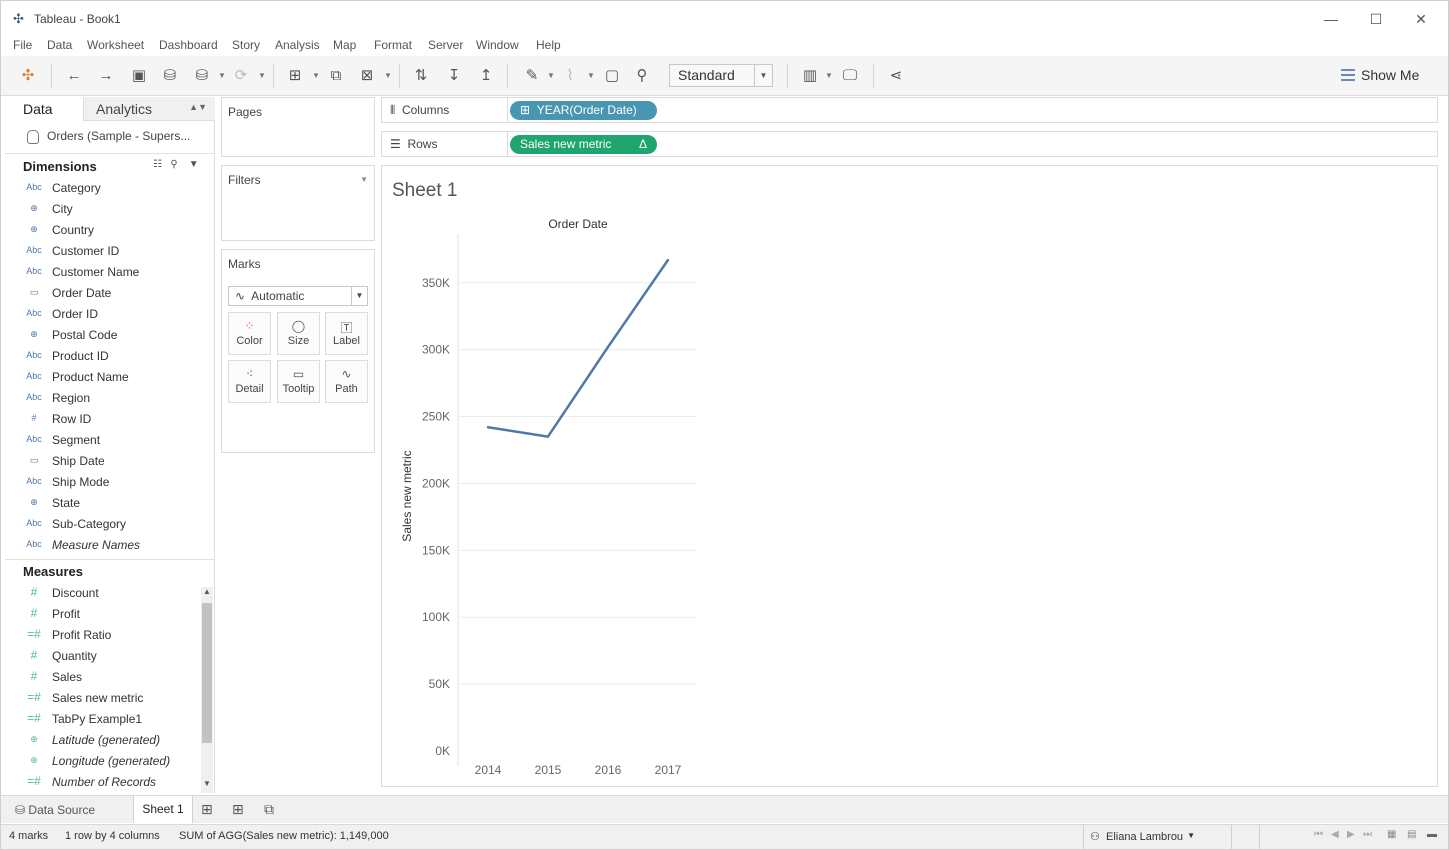 The height and width of the screenshot is (850, 1449). Describe the element at coordinates (612, 76) in the screenshot. I see `show-mark-labels-icon: ▢` at that location.